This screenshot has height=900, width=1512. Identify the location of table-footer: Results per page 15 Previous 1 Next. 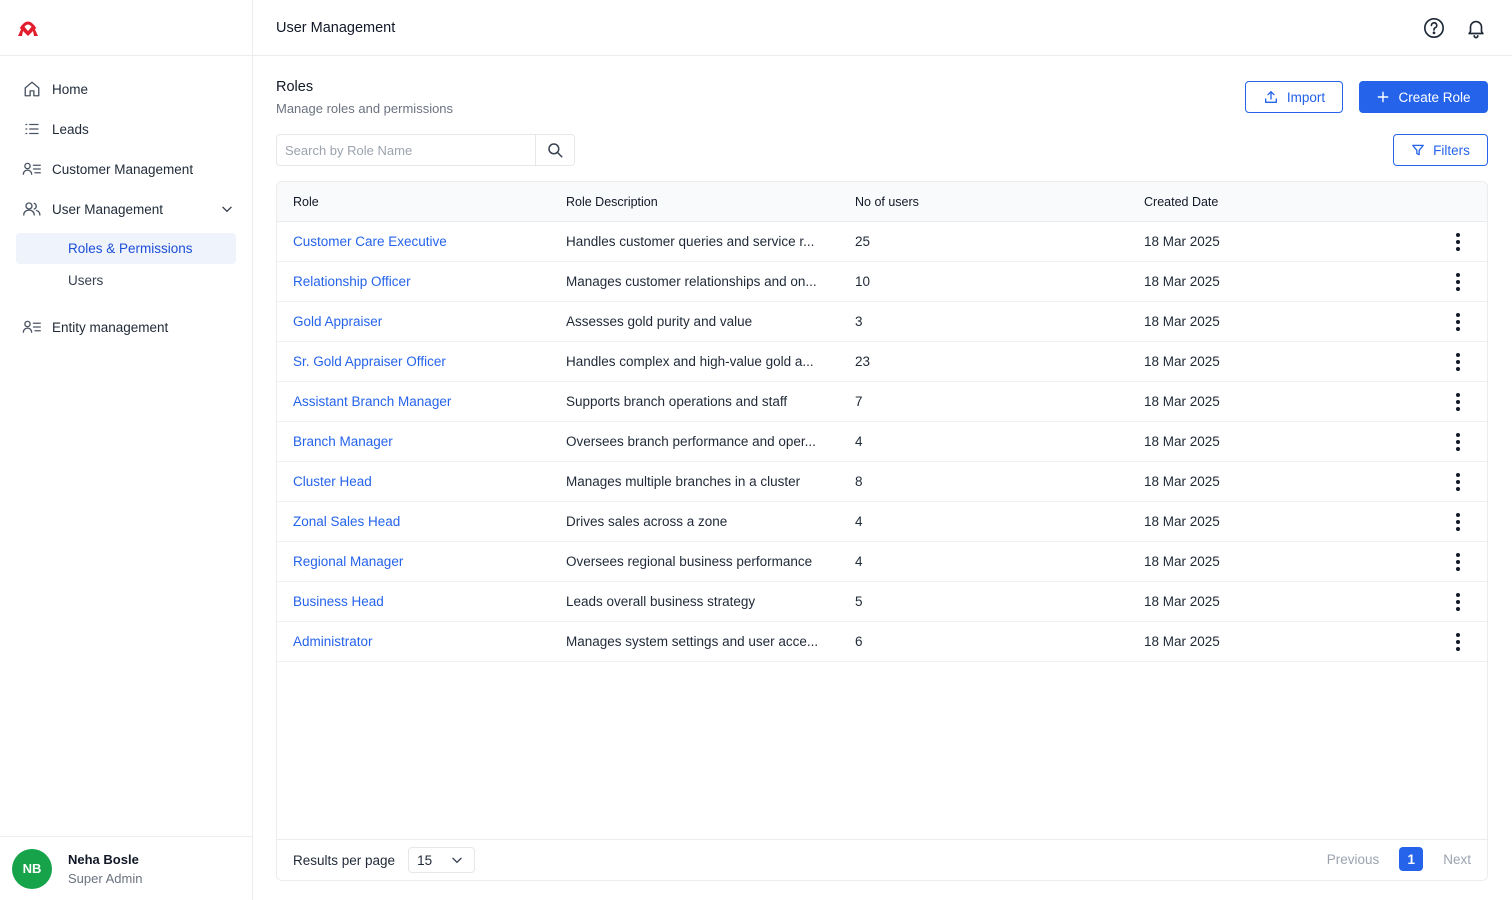
(882, 859).